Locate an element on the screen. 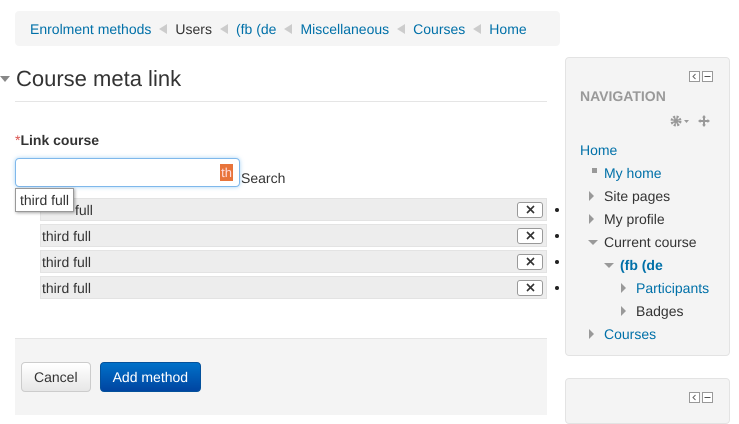 The height and width of the screenshot is (424, 739). block-title: NAVIGATION is located at coordinates (623, 96).